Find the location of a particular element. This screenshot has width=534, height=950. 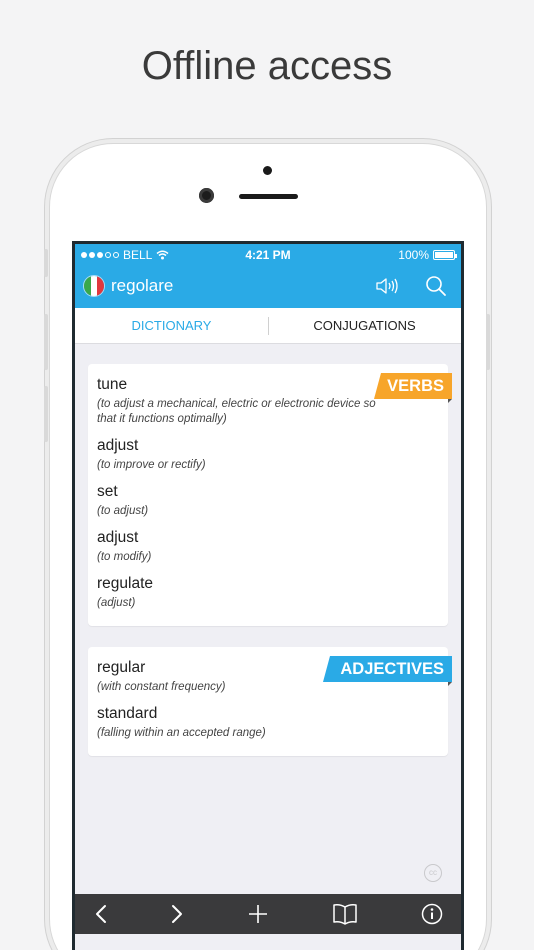

tab-dictionary: DICTIONARY is located at coordinates (171, 326).